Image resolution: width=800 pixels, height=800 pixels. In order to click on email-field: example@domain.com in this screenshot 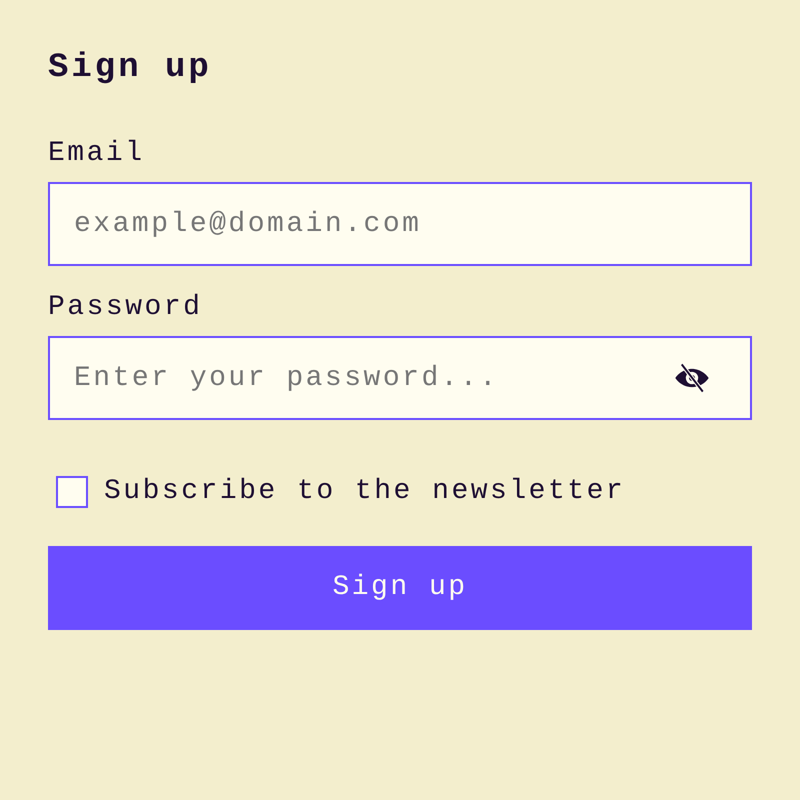, I will do `click(400, 224)`.